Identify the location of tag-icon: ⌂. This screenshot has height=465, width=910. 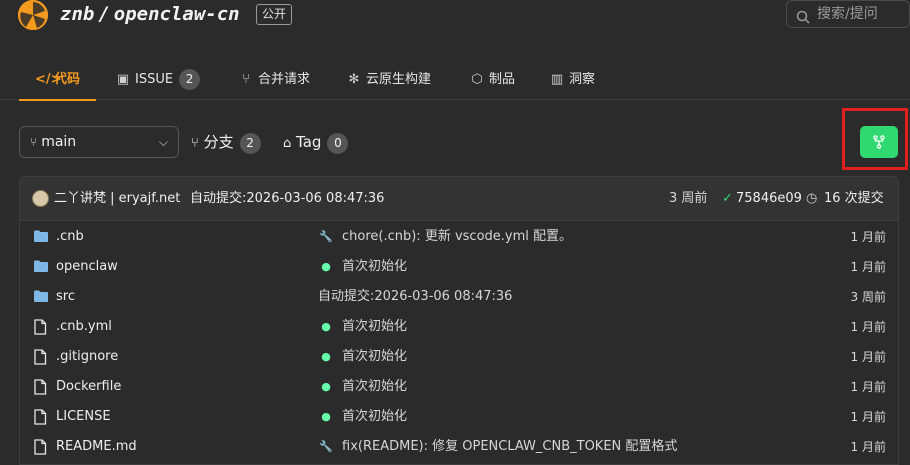
(287, 143).